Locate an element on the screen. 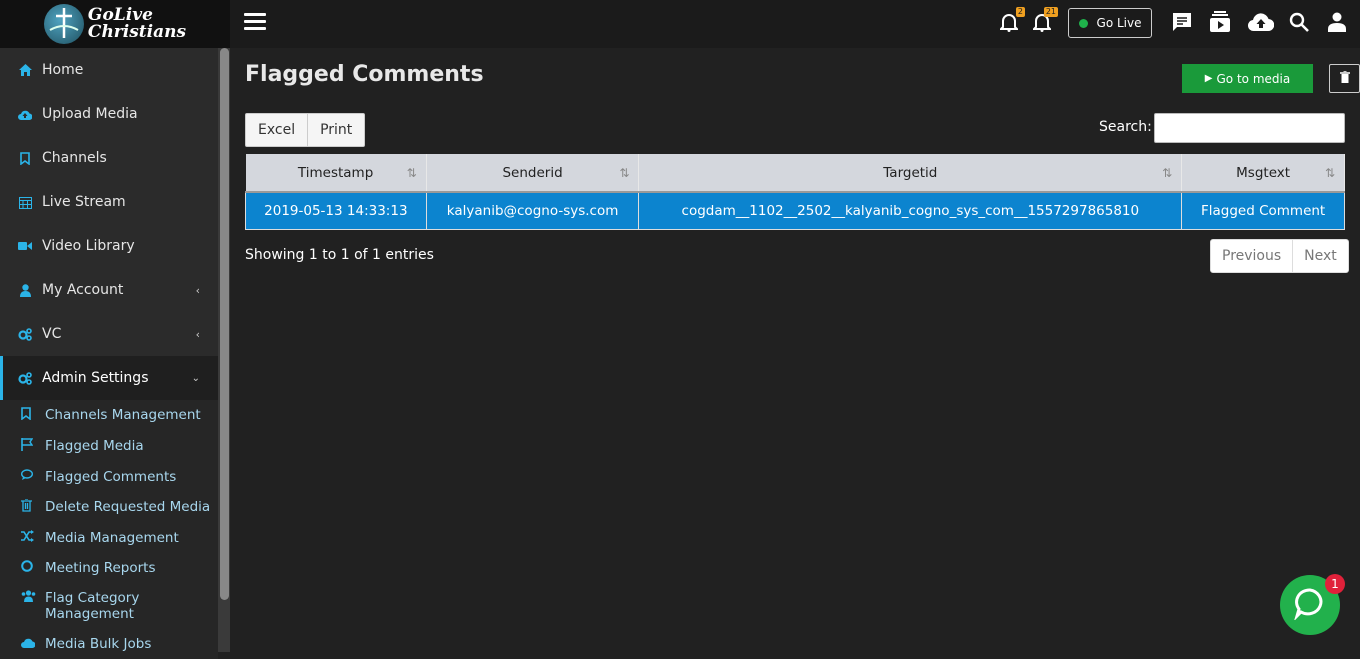 This screenshot has height=659, width=1360. sidebar-item-label: Live Stream is located at coordinates (84, 202).